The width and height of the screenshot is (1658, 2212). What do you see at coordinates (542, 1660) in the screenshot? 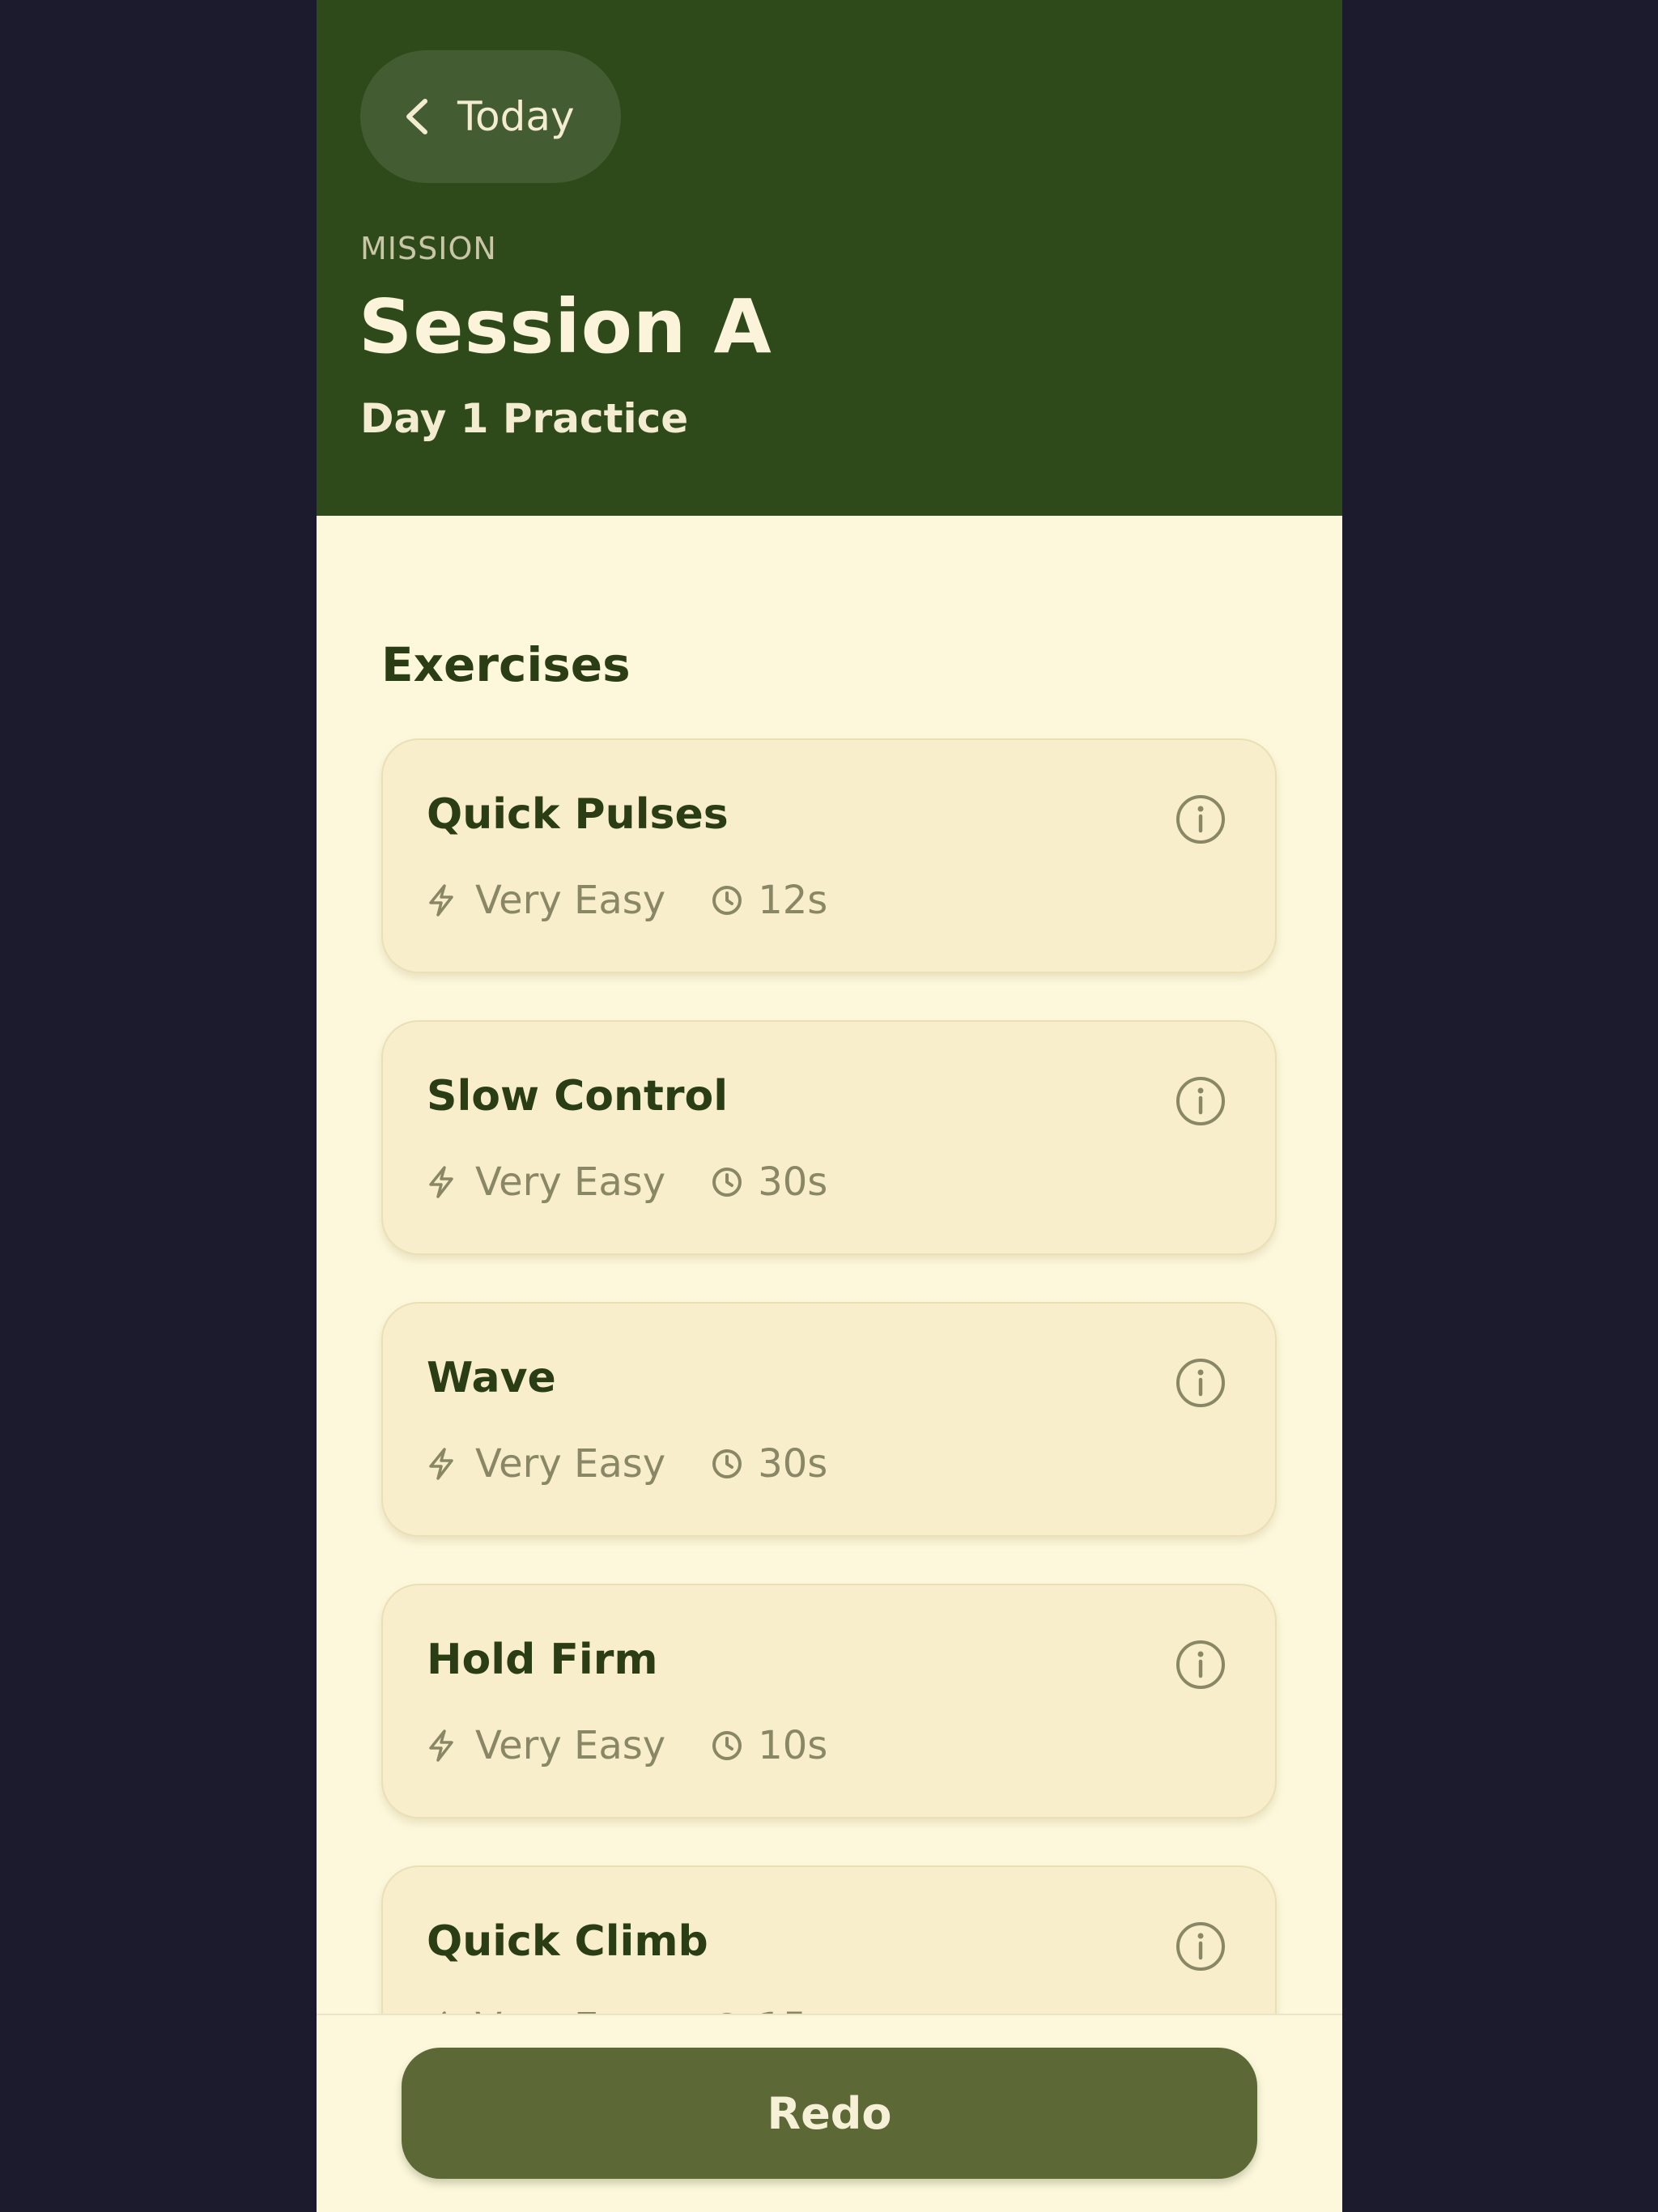
I see `exercise-name: Hold Firm` at bounding box center [542, 1660].